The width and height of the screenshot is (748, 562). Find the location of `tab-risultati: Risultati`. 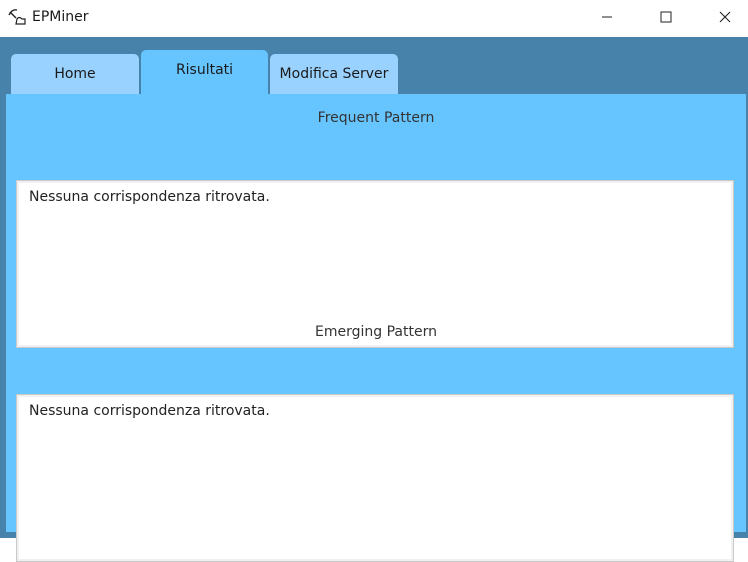

tab-risultati: Risultati is located at coordinates (204, 72).